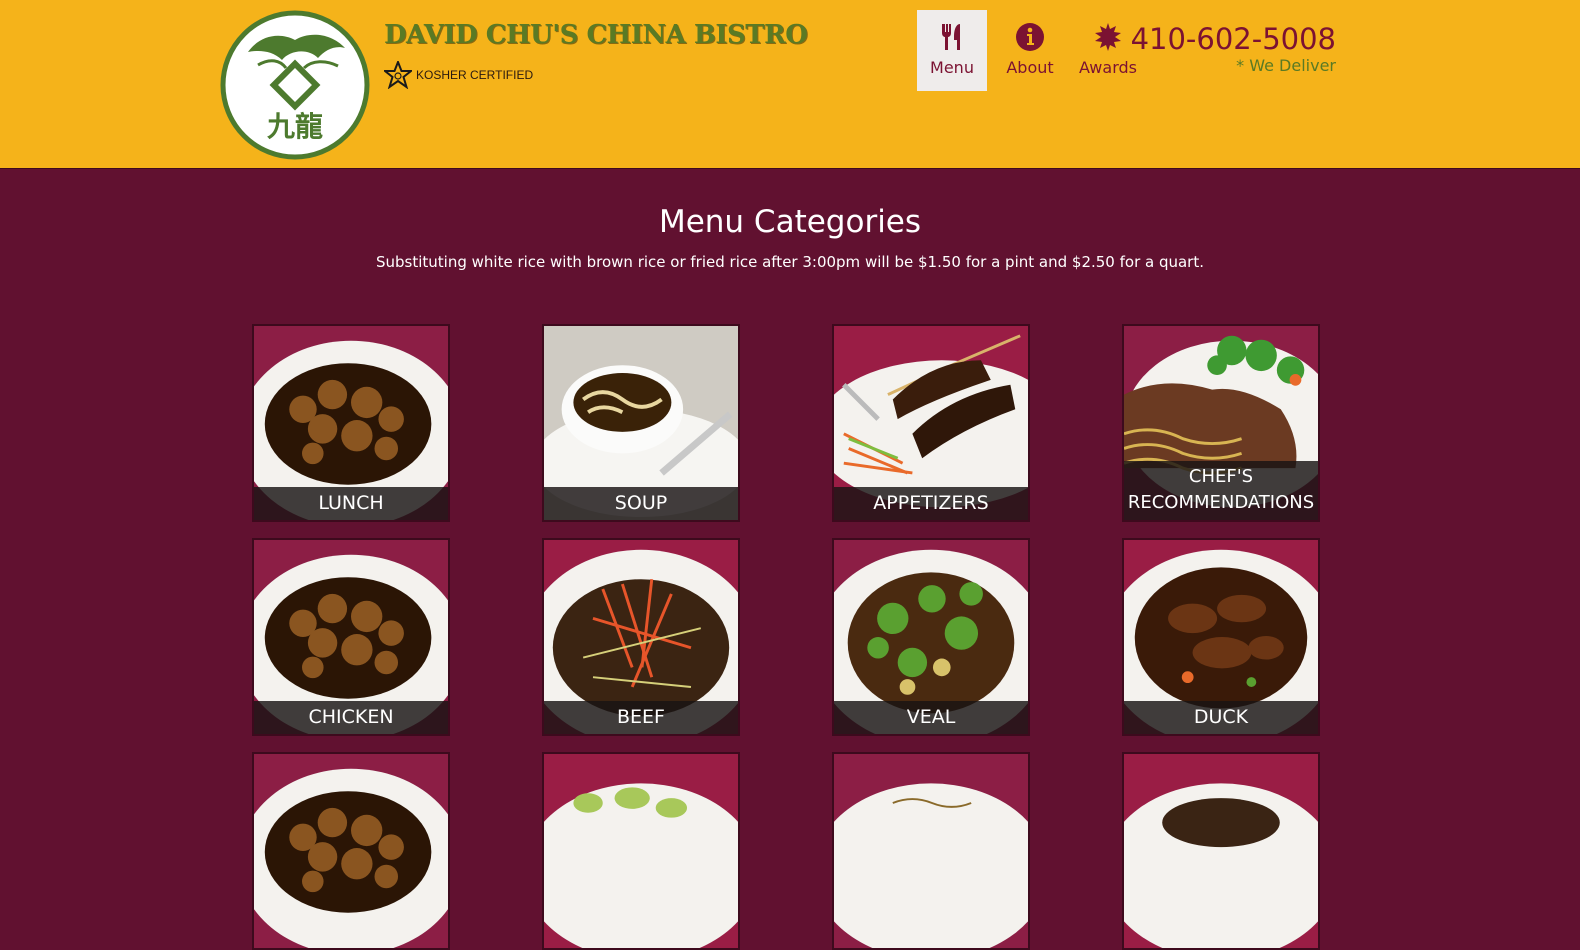 Image resolution: width=1580 pixels, height=950 pixels. Describe the element at coordinates (951, 37) in the screenshot. I see `utensils-icon` at that location.